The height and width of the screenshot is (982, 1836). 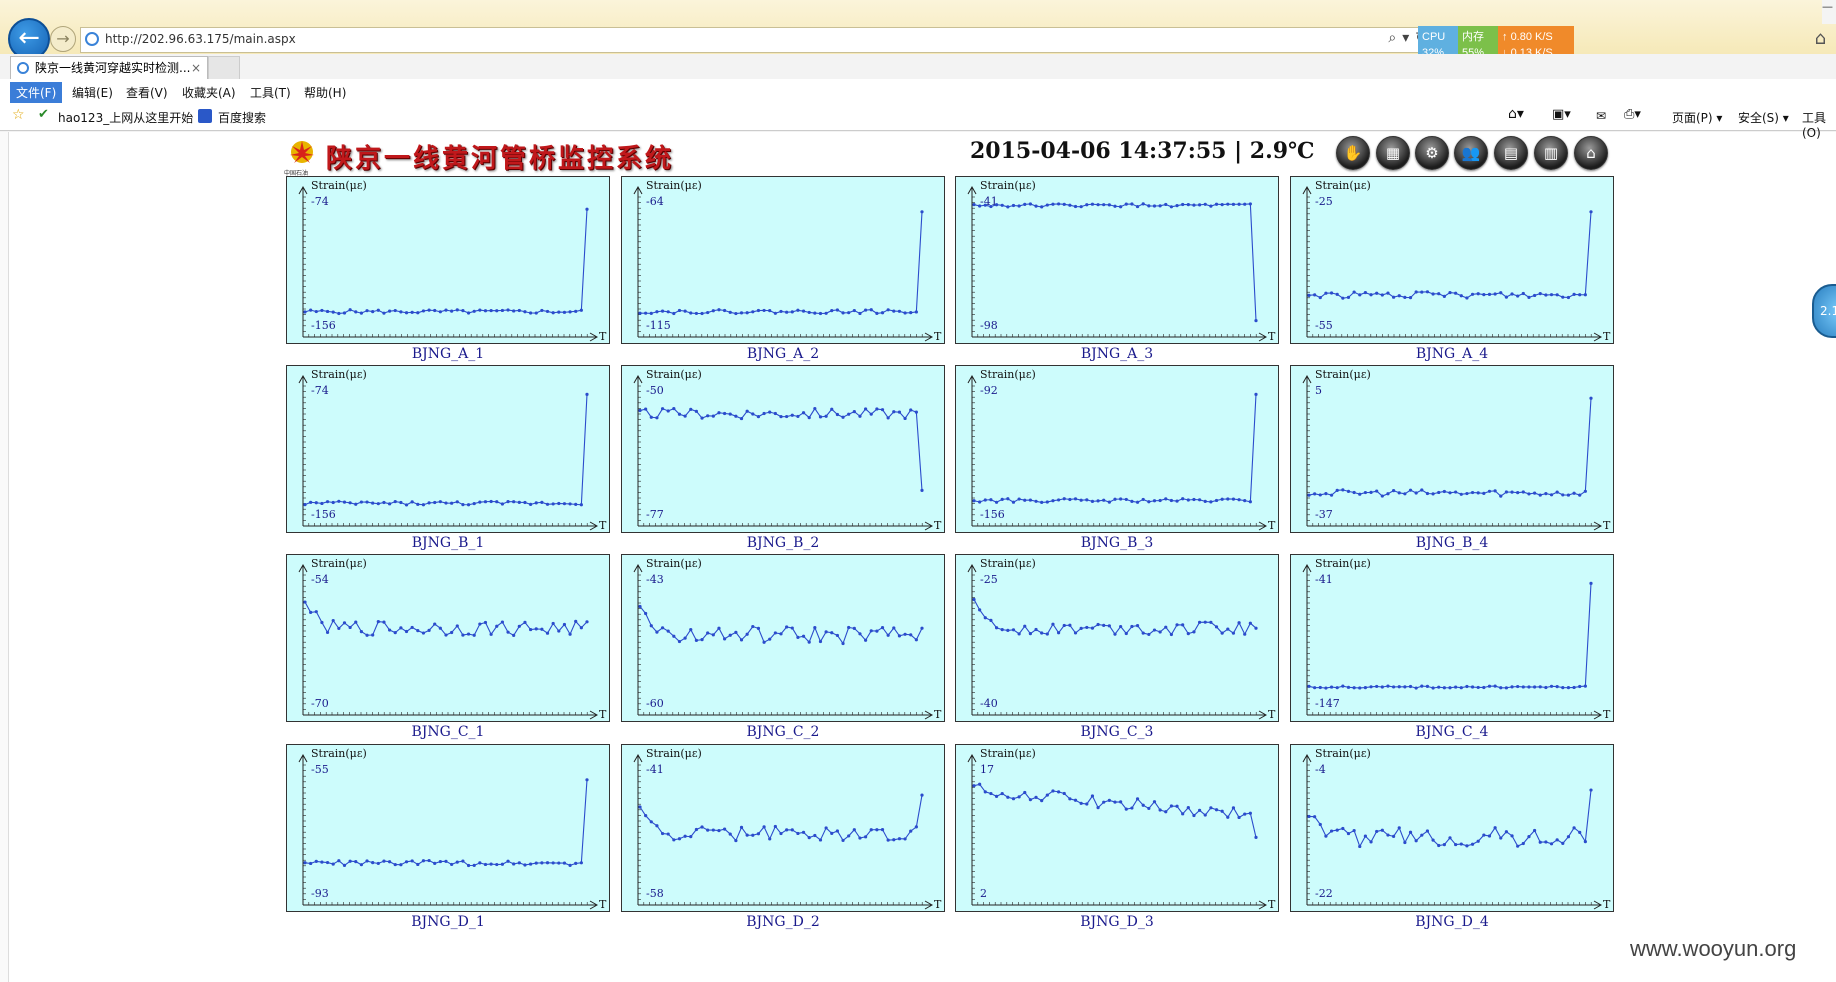 What do you see at coordinates (36, 92) in the screenshot?
I see `menu-file: 文件(F)` at bounding box center [36, 92].